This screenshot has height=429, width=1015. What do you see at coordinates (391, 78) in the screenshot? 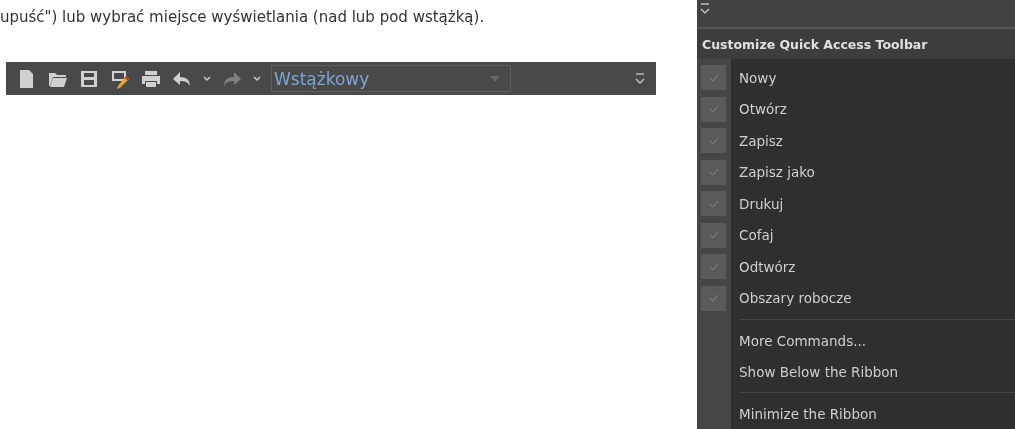
I see `workspace-dropdown: Wstążkowy` at bounding box center [391, 78].